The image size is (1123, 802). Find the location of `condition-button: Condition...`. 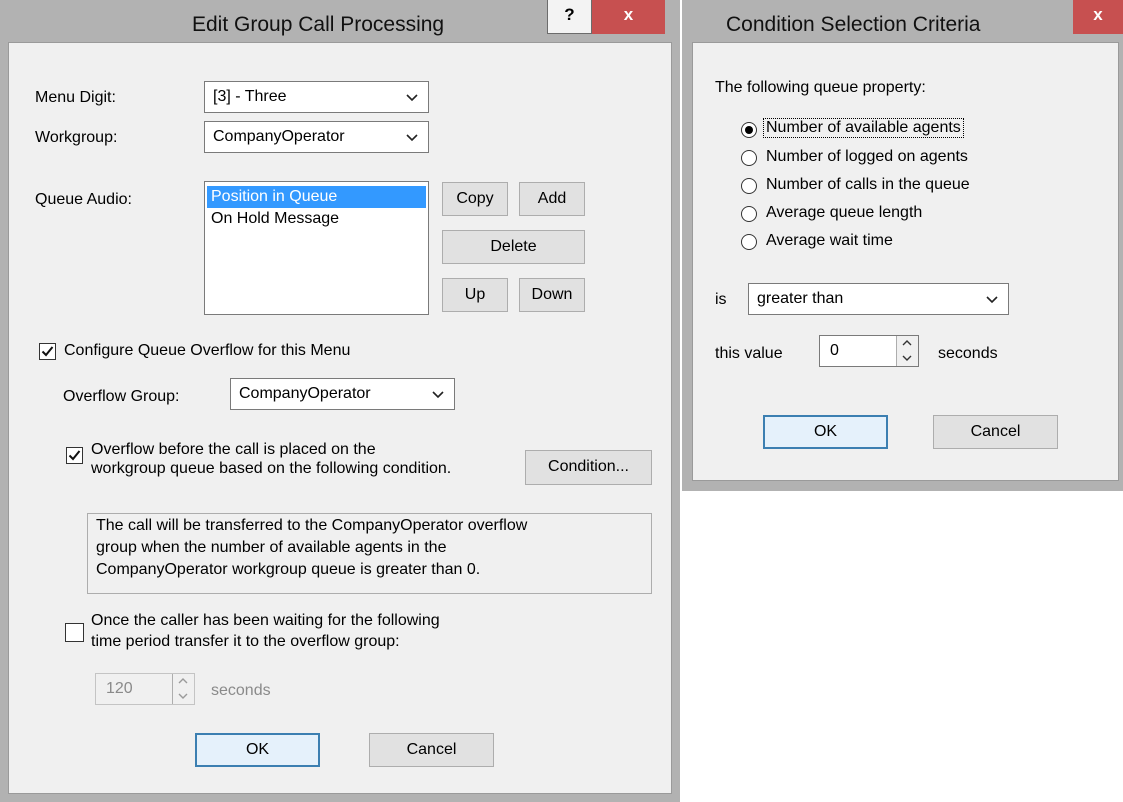

condition-button: Condition... is located at coordinates (588, 467).